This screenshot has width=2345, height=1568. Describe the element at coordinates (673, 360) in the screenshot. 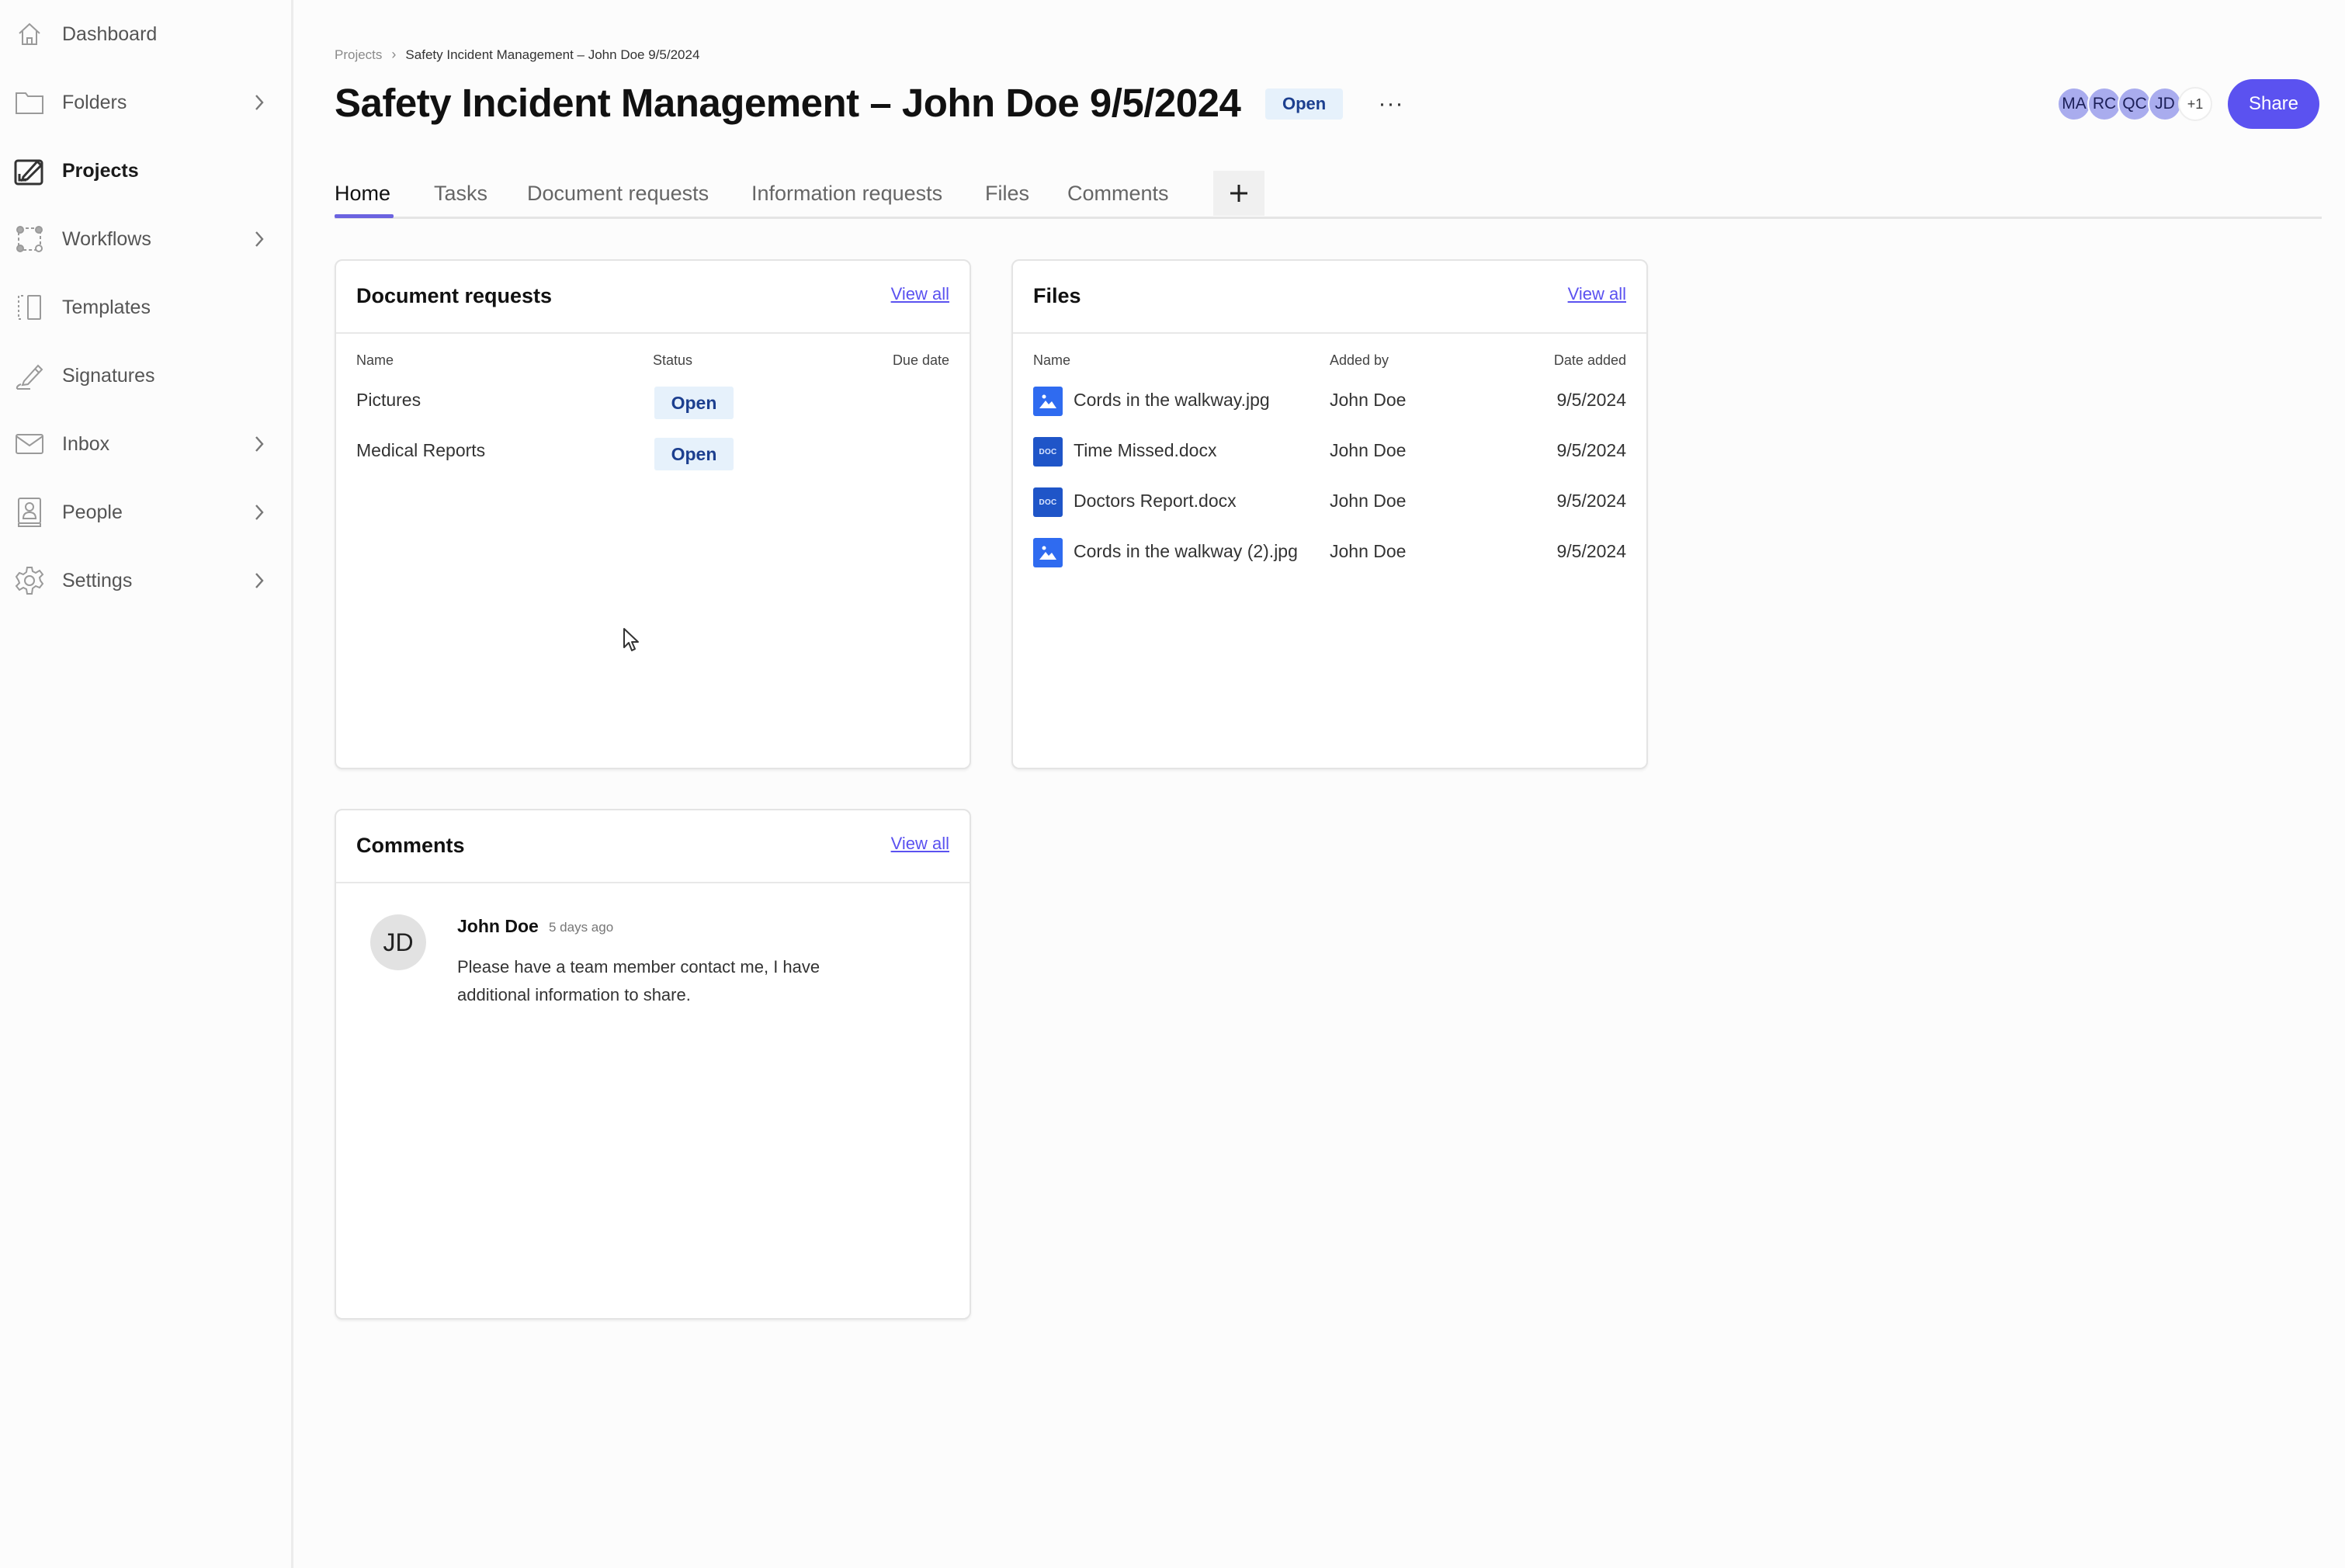

I see `column-header-status: Status` at that location.